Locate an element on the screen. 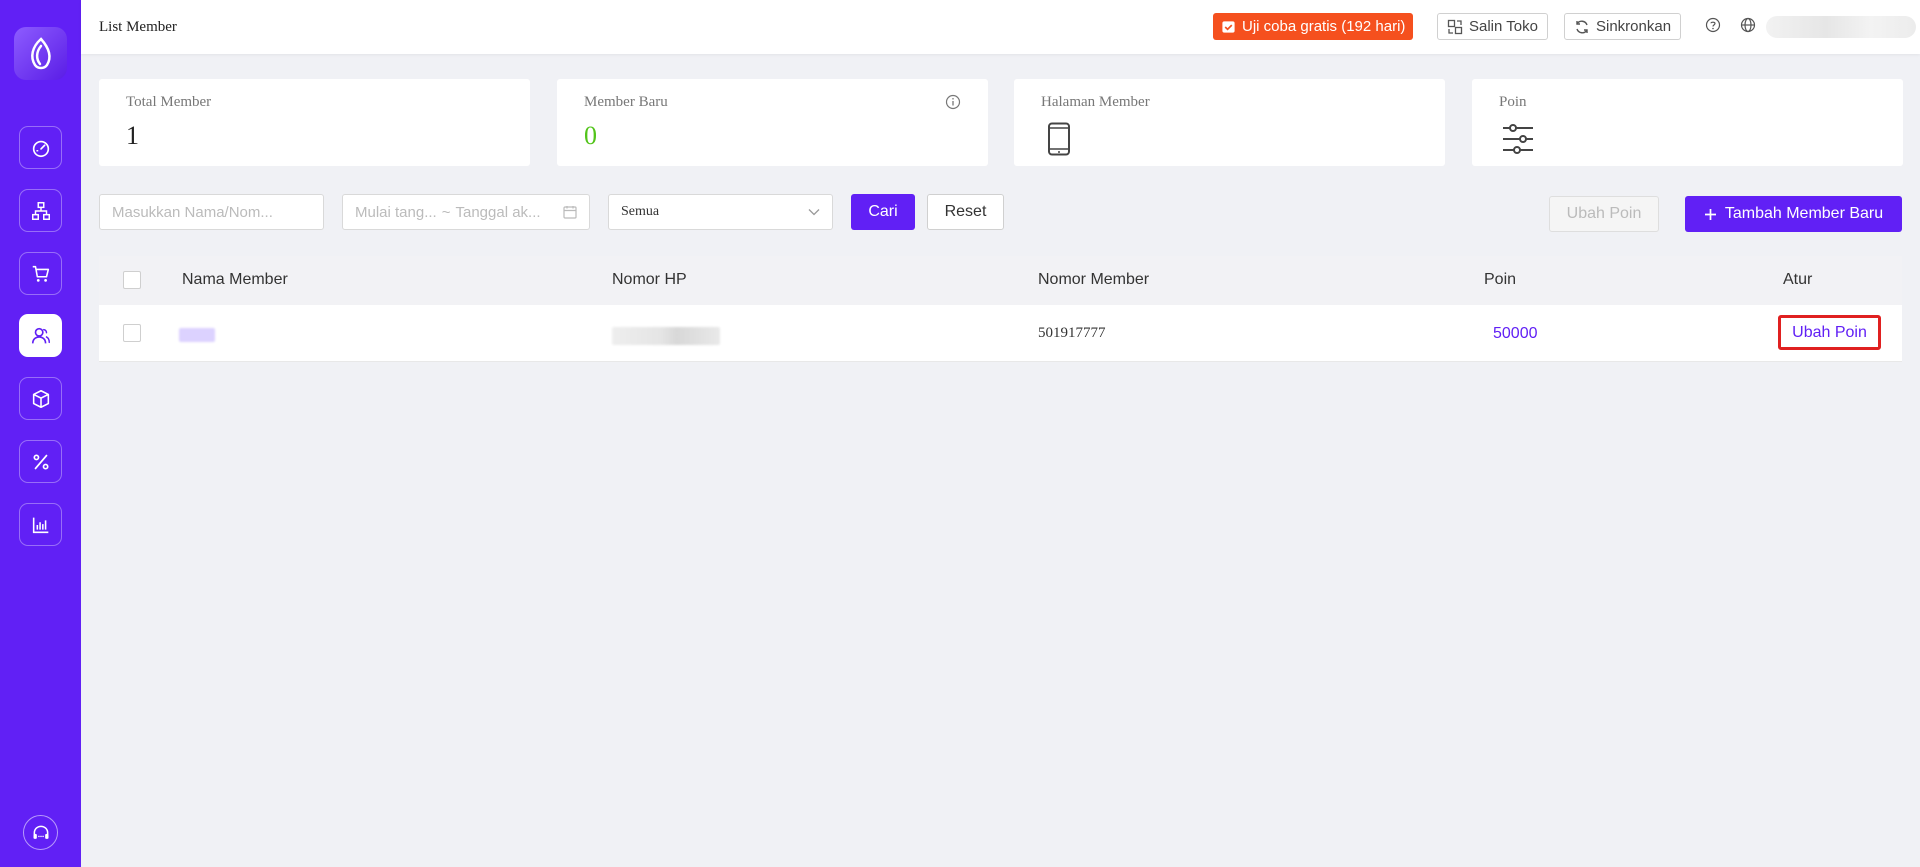  sync-label: Sinkronkan is located at coordinates (1634, 26).